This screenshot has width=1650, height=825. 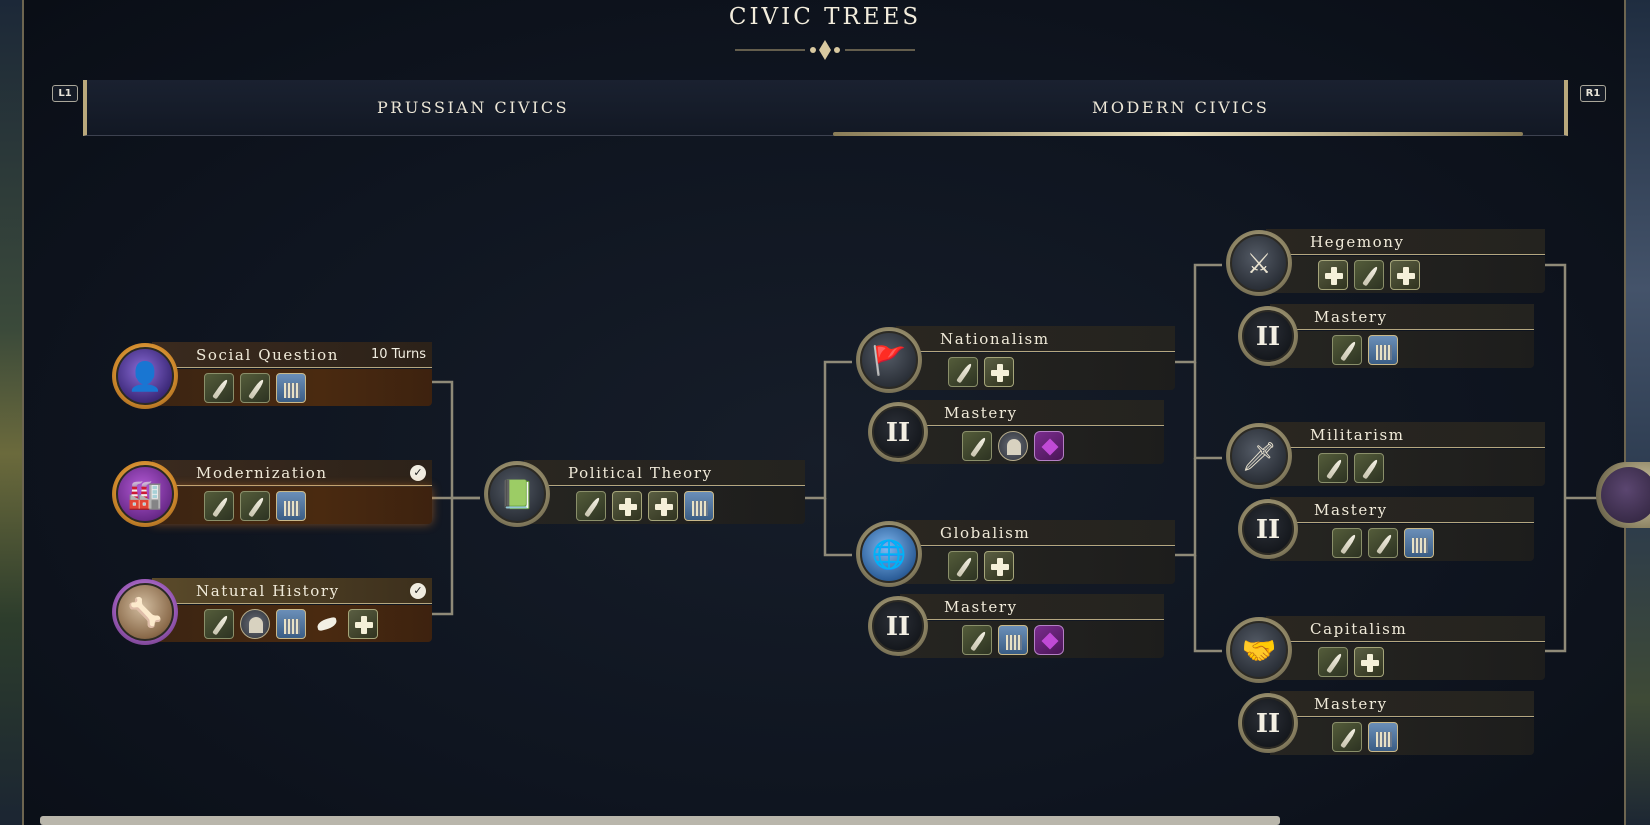 I want to click on node-title-bar: Nationalism, so click(x=1035, y=339).